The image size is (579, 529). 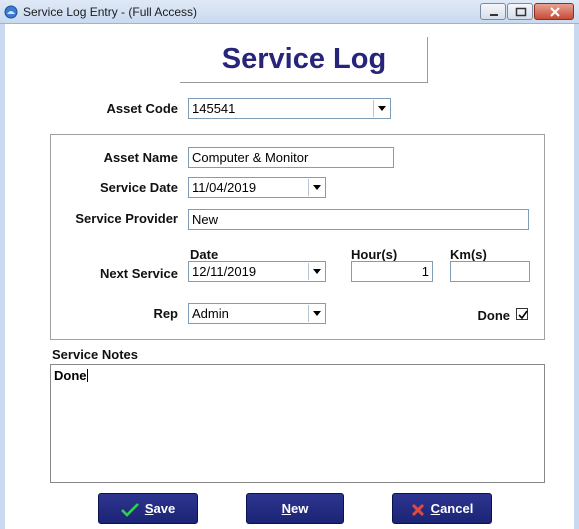 I want to click on window-title: Service Log Entry - (Full Access), so click(x=110, y=12).